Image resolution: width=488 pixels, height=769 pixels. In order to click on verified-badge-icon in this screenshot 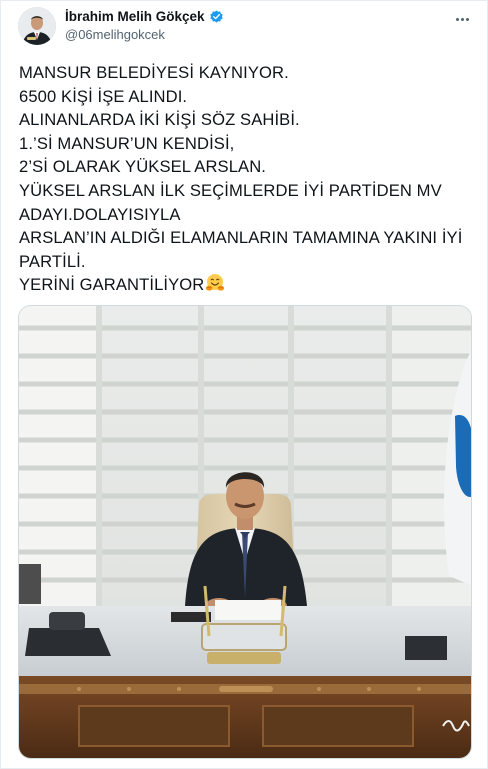, I will do `click(216, 16)`.